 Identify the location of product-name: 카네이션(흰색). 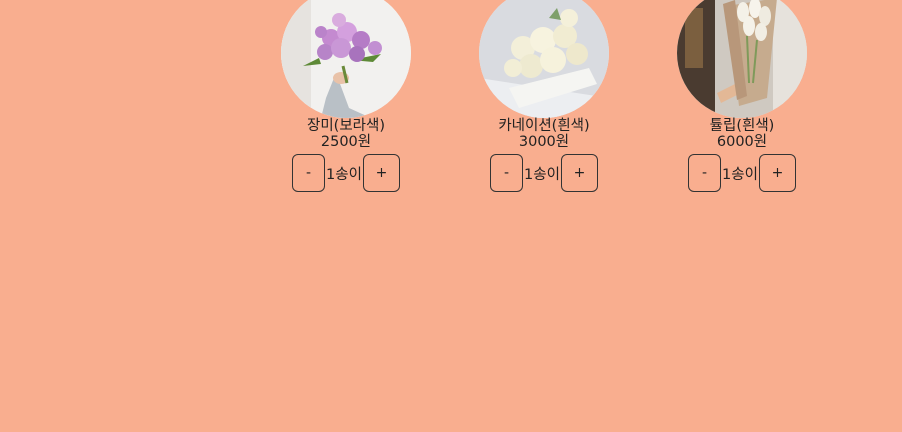
(544, 126).